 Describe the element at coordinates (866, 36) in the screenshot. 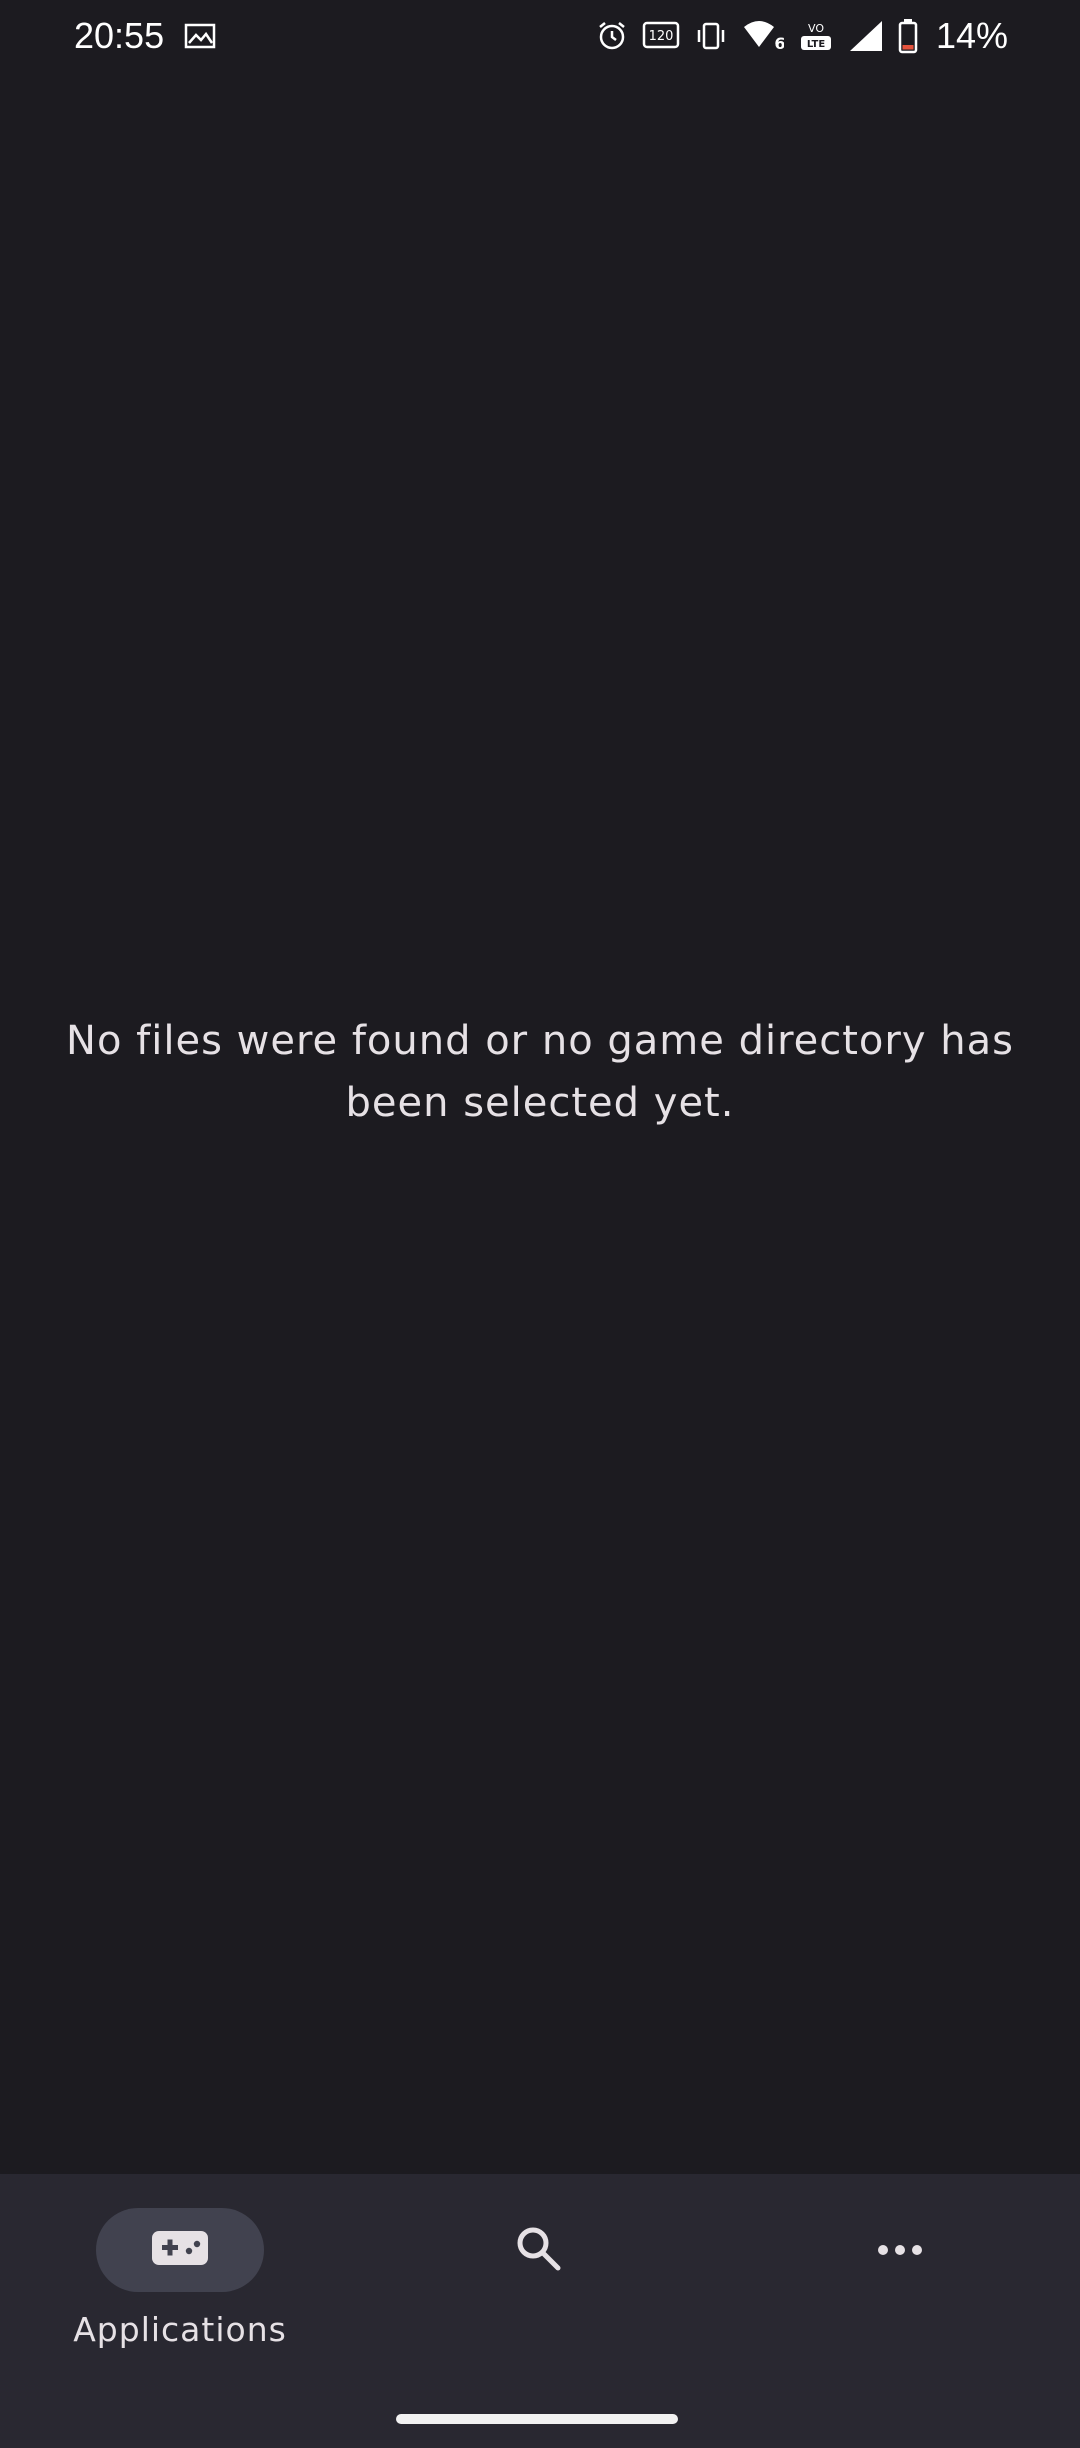

I see `signal-icon` at that location.